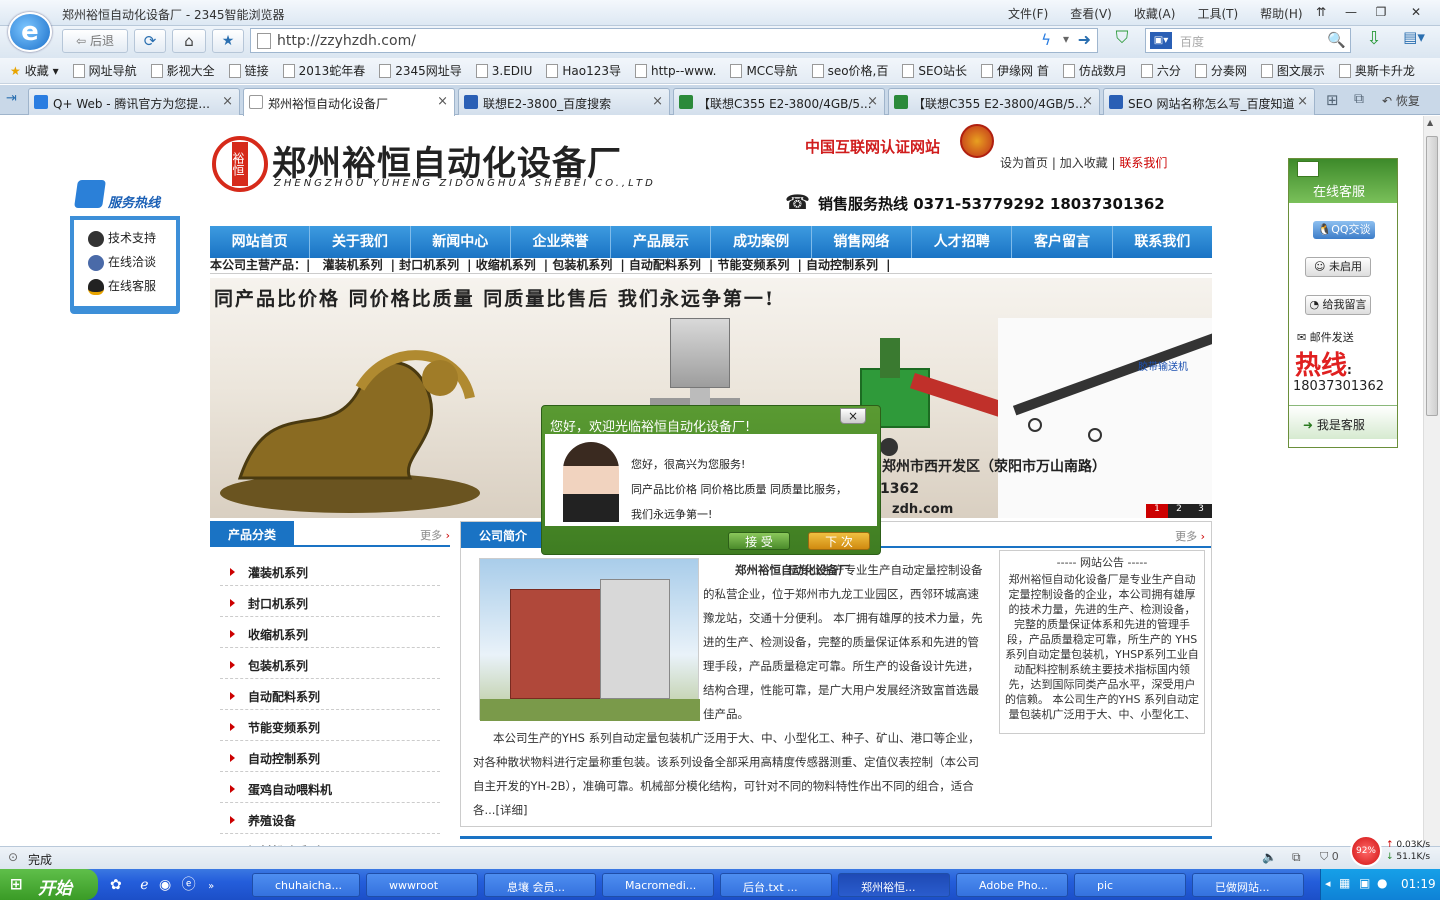 Image resolution: width=1440 pixels, height=900 pixels. What do you see at coordinates (1046, 40) in the screenshot?
I see `speed-mode-icon: ϟ` at bounding box center [1046, 40].